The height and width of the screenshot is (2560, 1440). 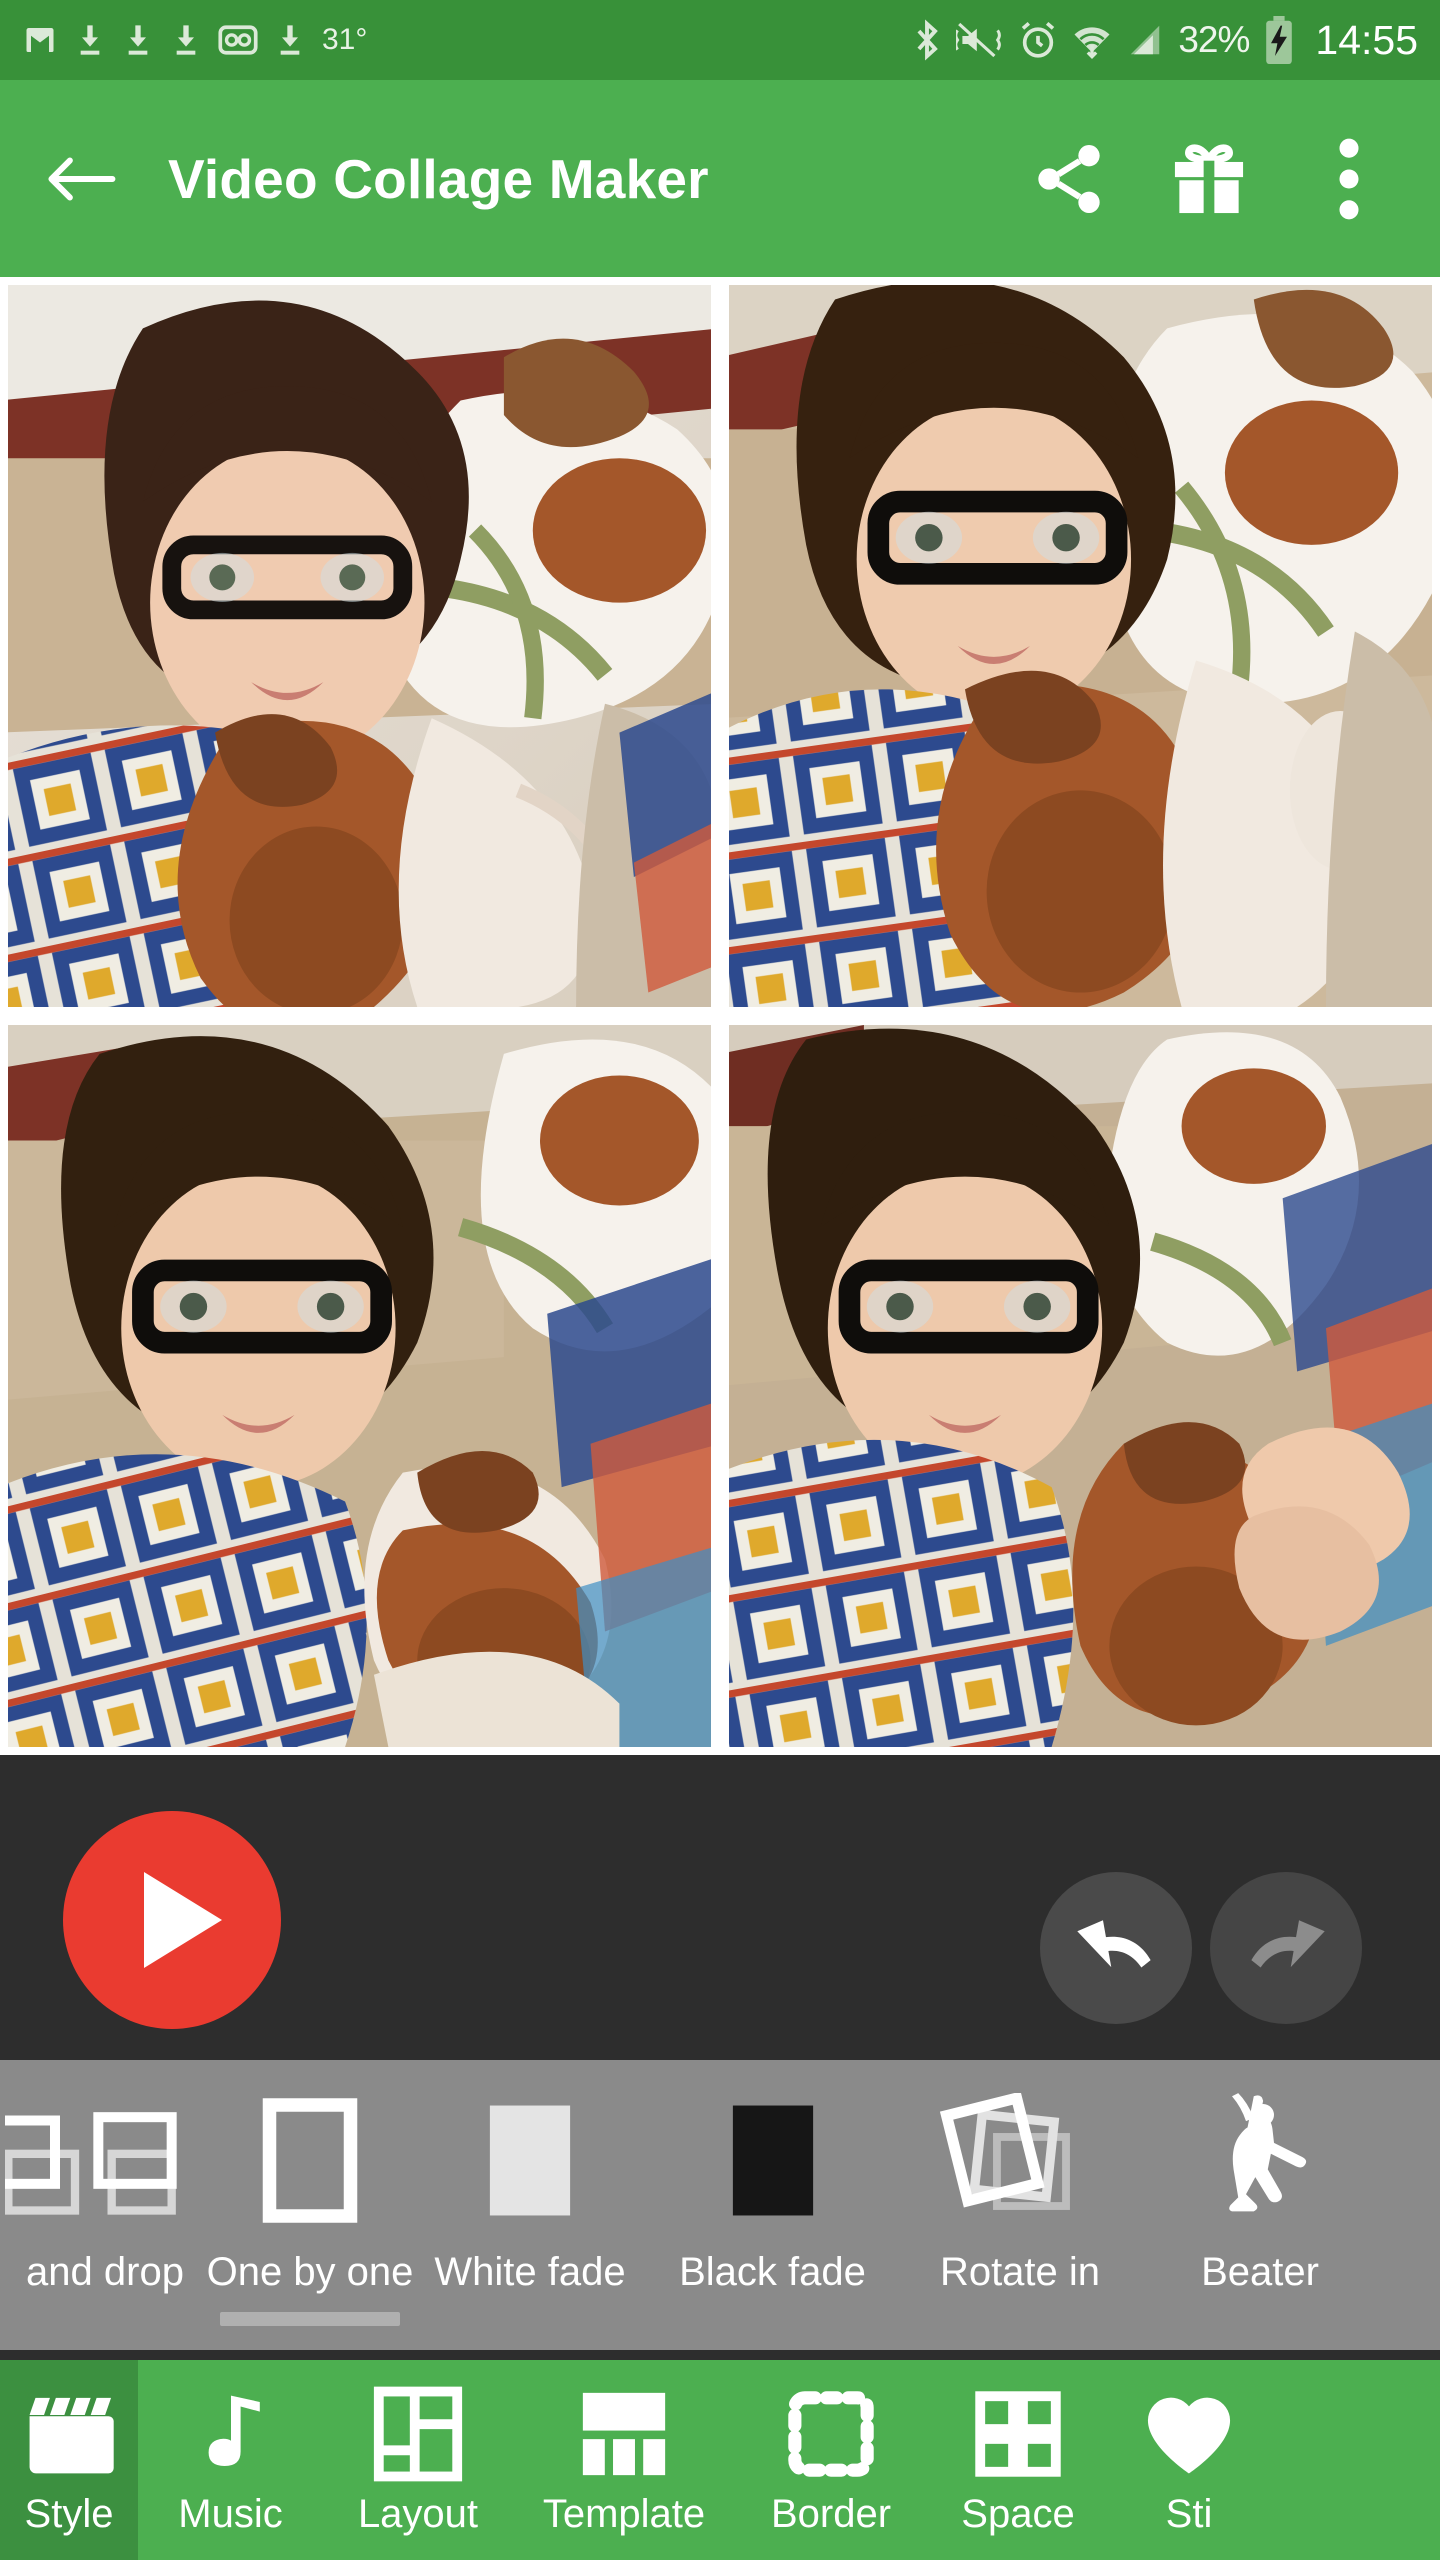 What do you see at coordinates (1114, 1944) in the screenshot?
I see `undo-icon` at bounding box center [1114, 1944].